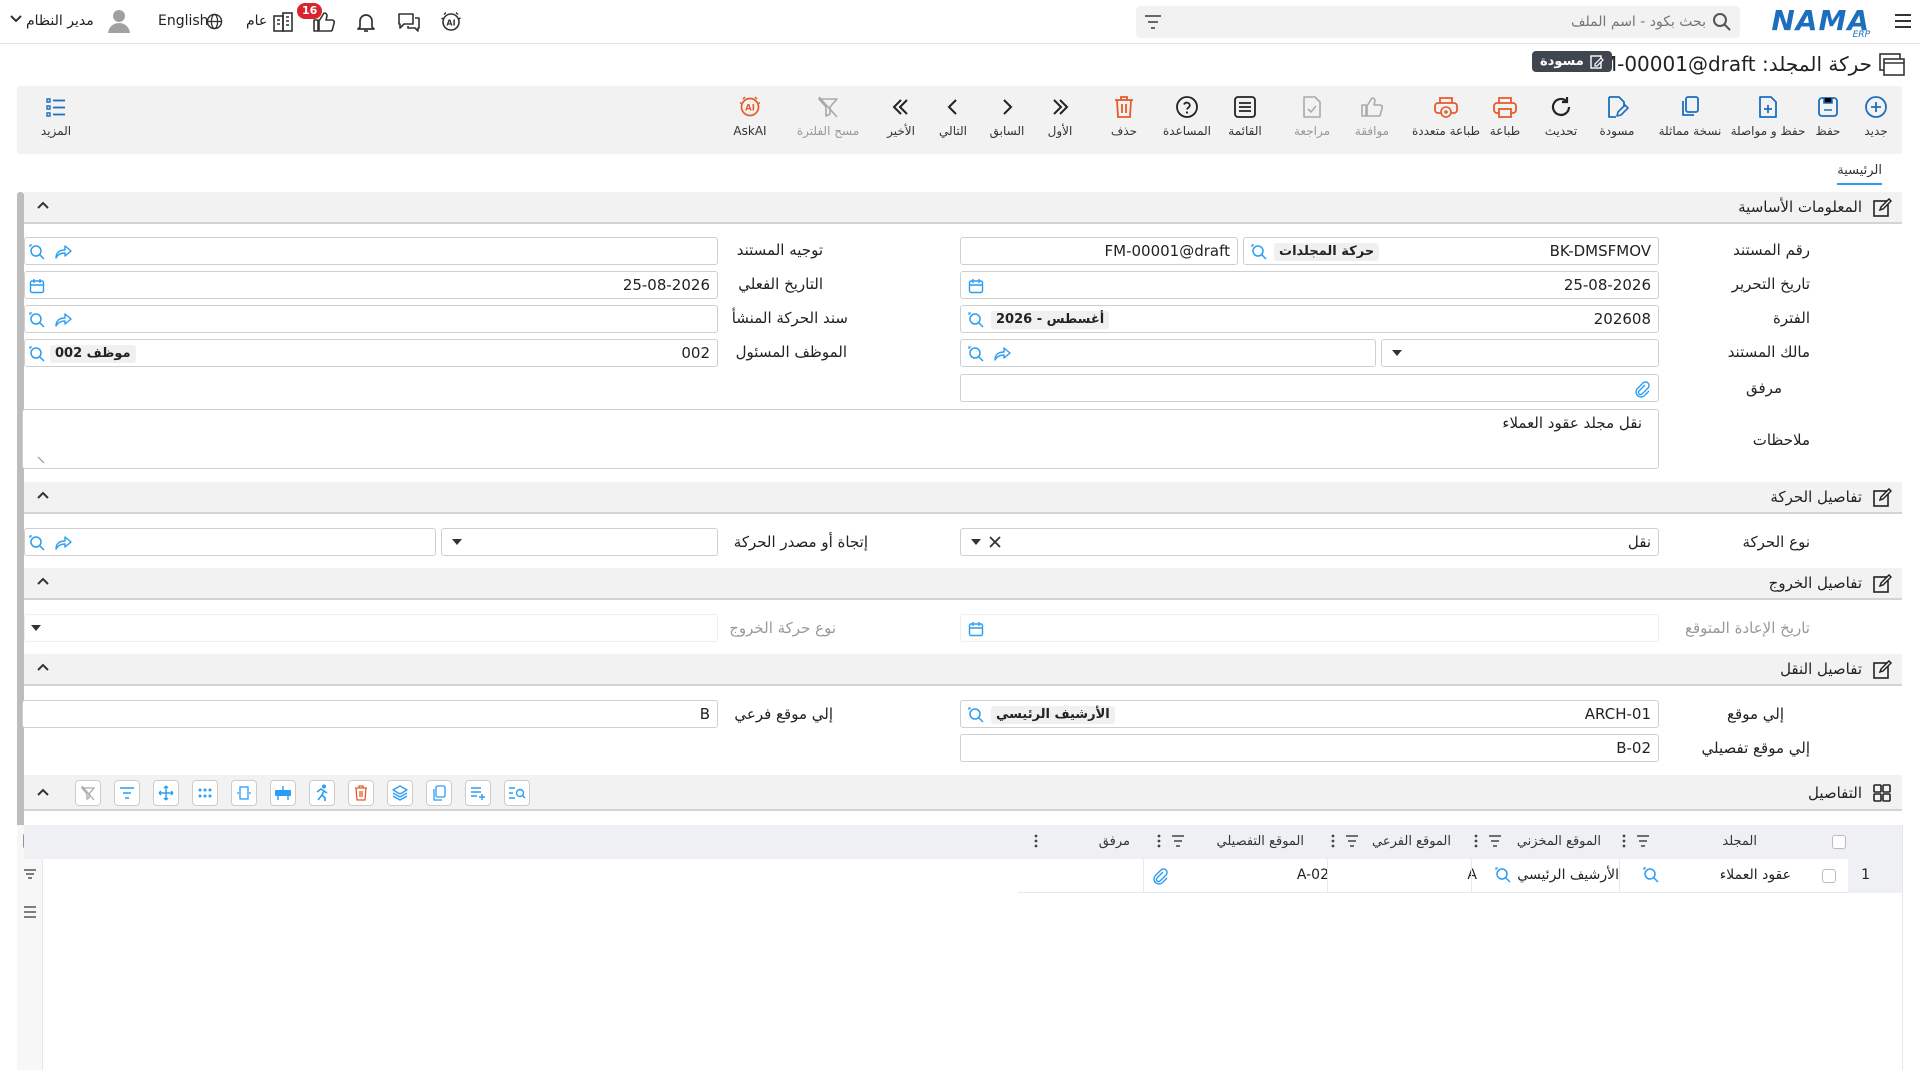 This screenshot has height=1080, width=1920. I want to click on doc-owner-type-select, so click(1520, 353).